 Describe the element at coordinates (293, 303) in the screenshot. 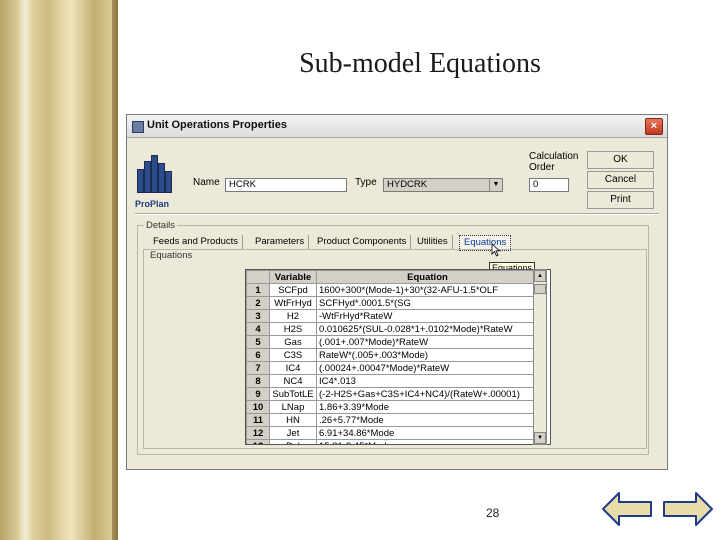

I see `variable-cell: WtFrHyd` at that location.